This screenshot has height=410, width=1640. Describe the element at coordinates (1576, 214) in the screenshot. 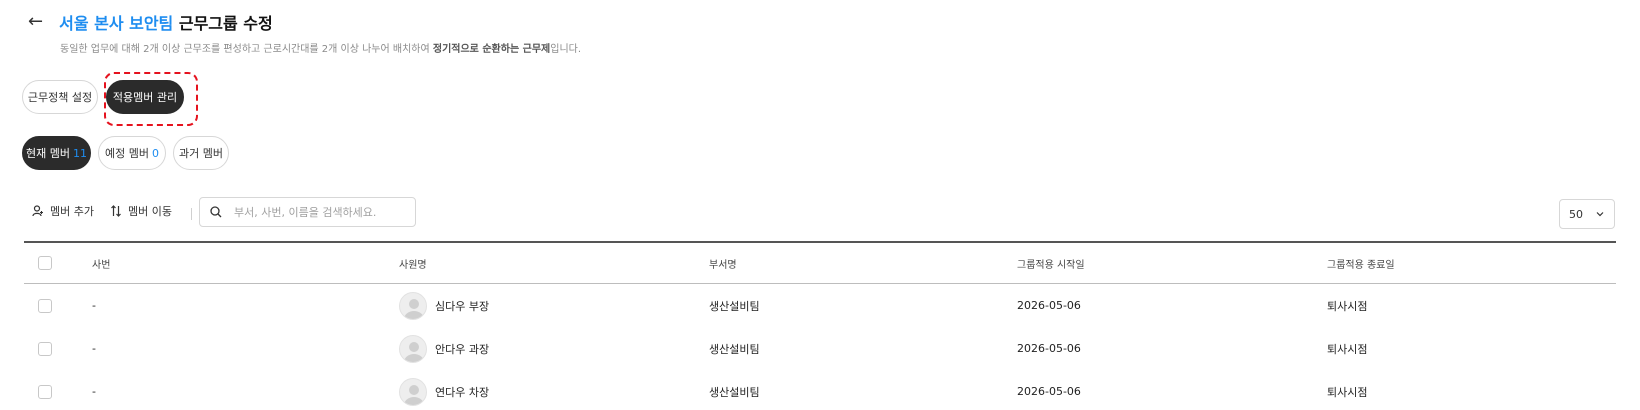

I see `page-size-value: 50` at that location.